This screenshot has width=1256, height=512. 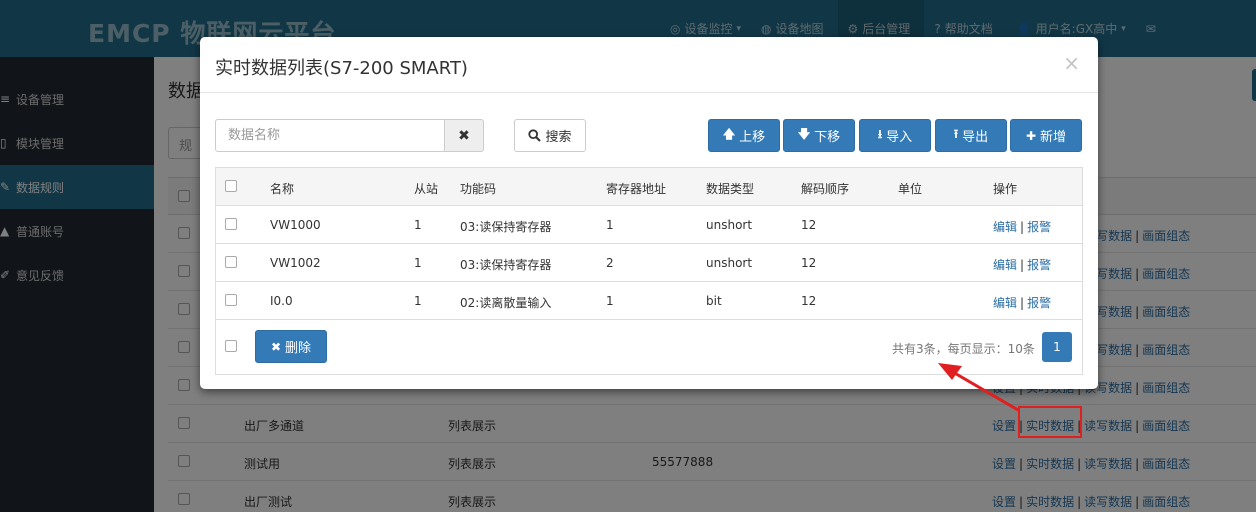 What do you see at coordinates (880, 134) in the screenshot?
I see `import-icon: ⭳` at bounding box center [880, 134].